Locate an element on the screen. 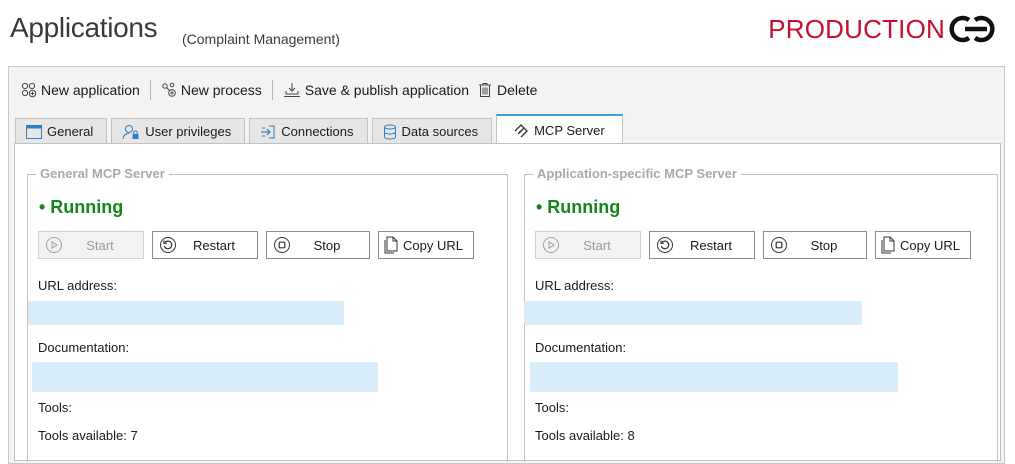 This screenshot has width=1015, height=464. tab-mcp-server-label: MCP Server is located at coordinates (569, 130).